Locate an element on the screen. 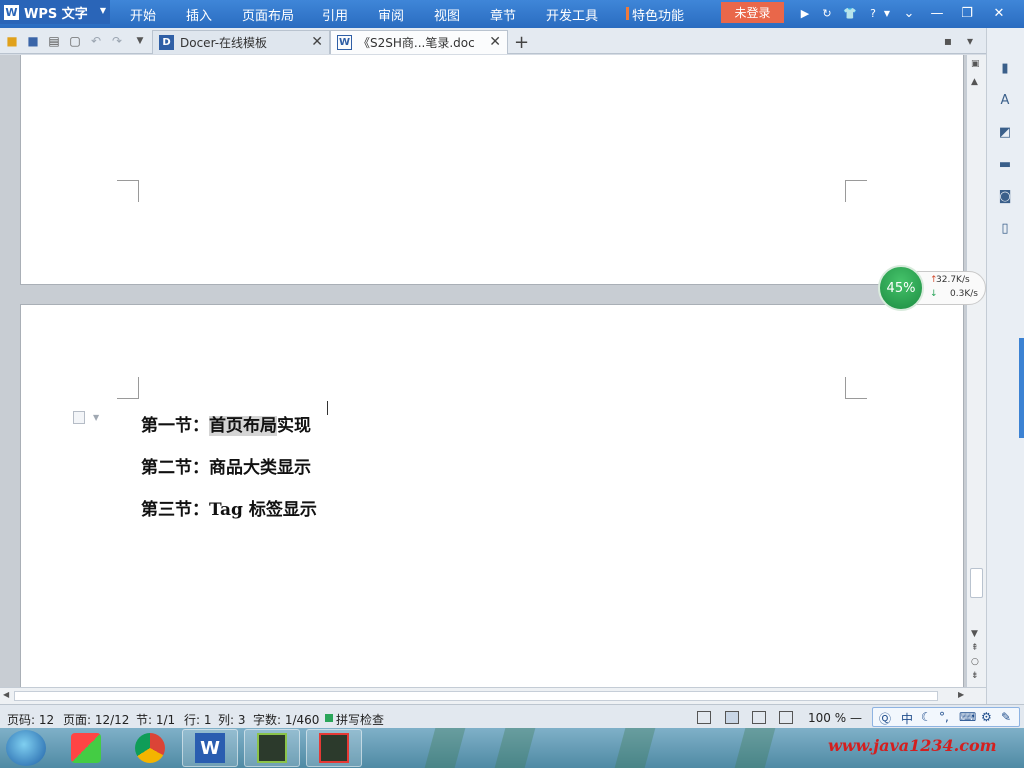 The image size is (1024, 768). add-tab-button: + is located at coordinates (521, 42).